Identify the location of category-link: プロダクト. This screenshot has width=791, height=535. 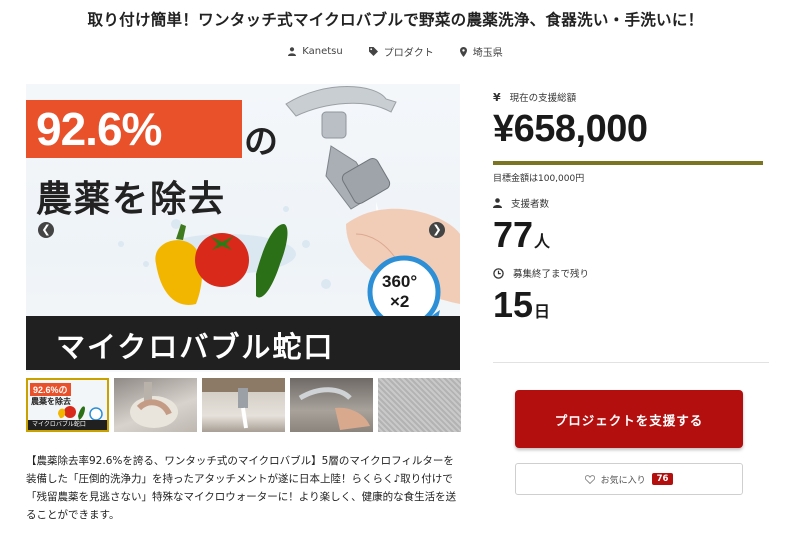
(401, 51).